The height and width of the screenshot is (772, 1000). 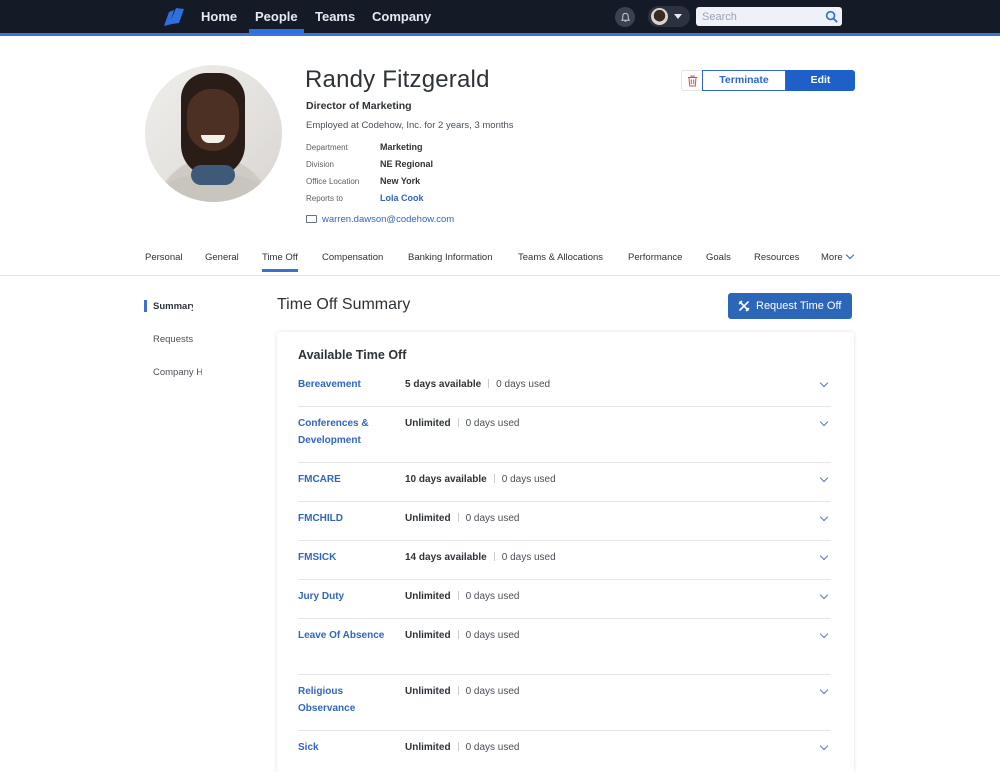 I want to click on search-input, so click(x=756, y=16).